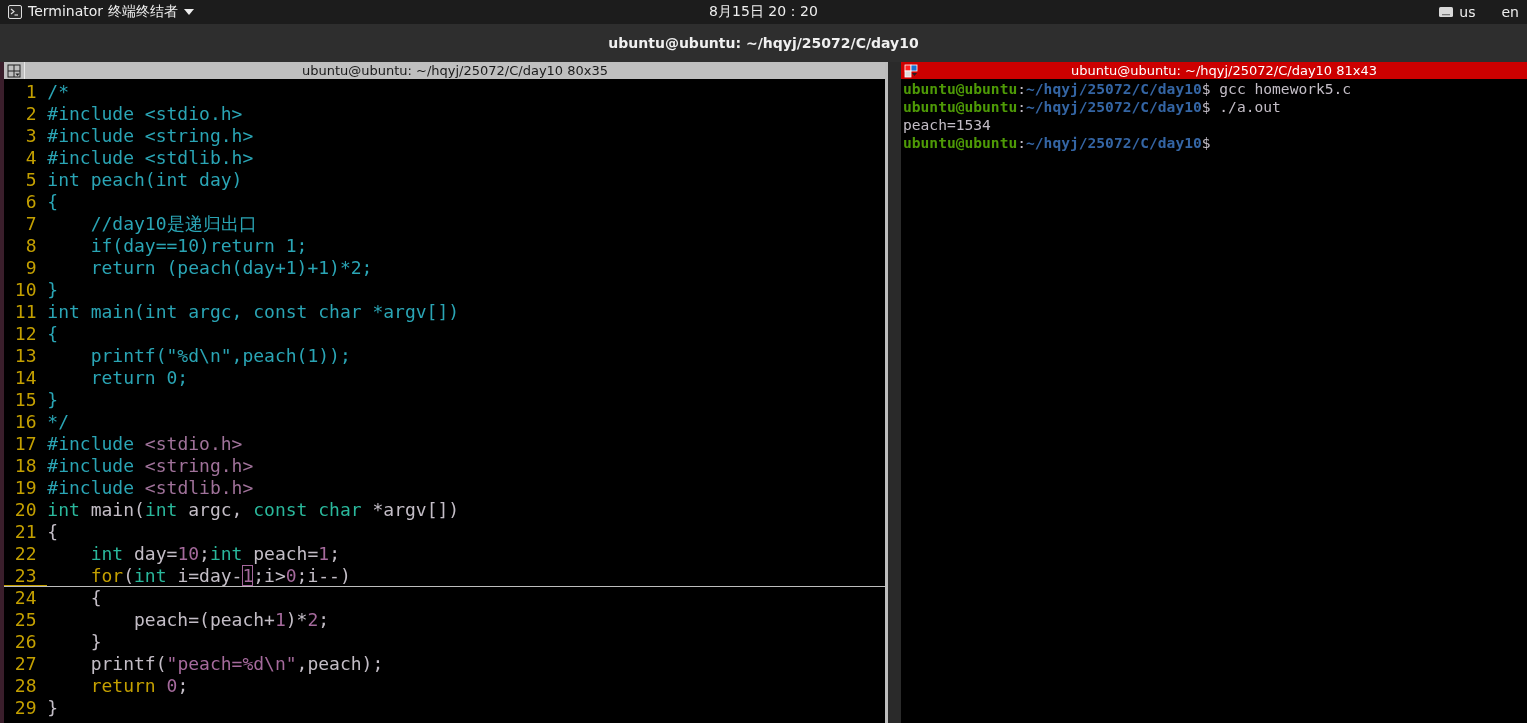 Image resolution: width=1527 pixels, height=723 pixels. What do you see at coordinates (236, 663) in the screenshot?
I see `code-text: printf("peach=%d\n",peach);` at bounding box center [236, 663].